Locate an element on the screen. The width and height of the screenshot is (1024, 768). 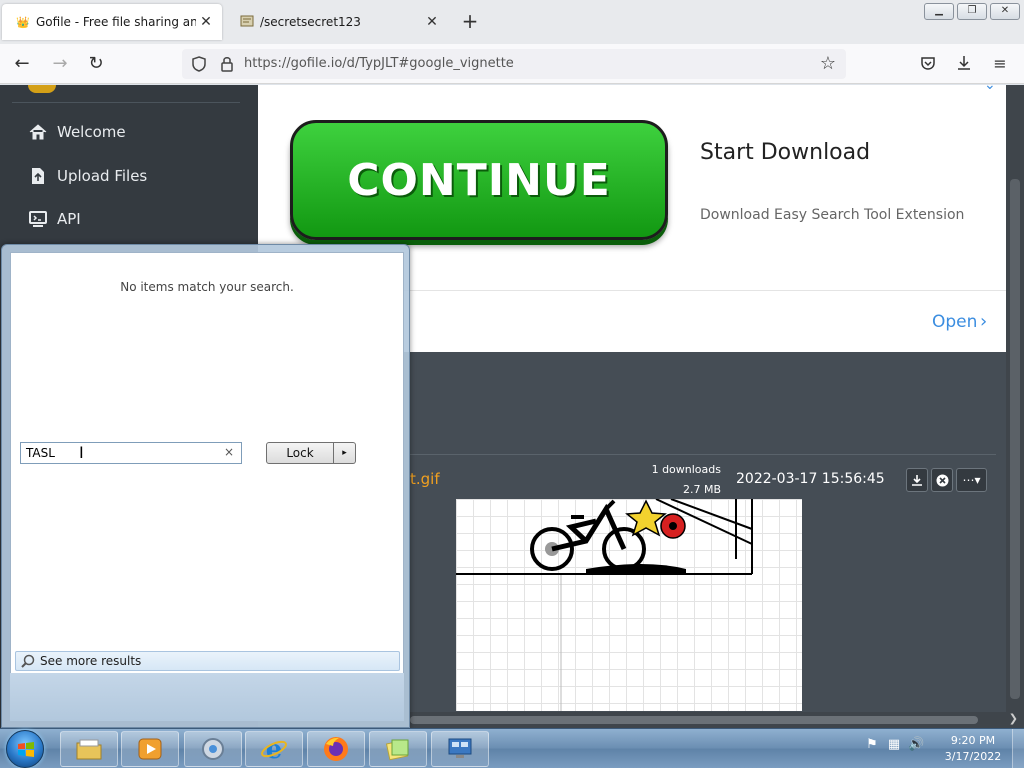
tab-title: /secretsecret123 is located at coordinates (310, 22).